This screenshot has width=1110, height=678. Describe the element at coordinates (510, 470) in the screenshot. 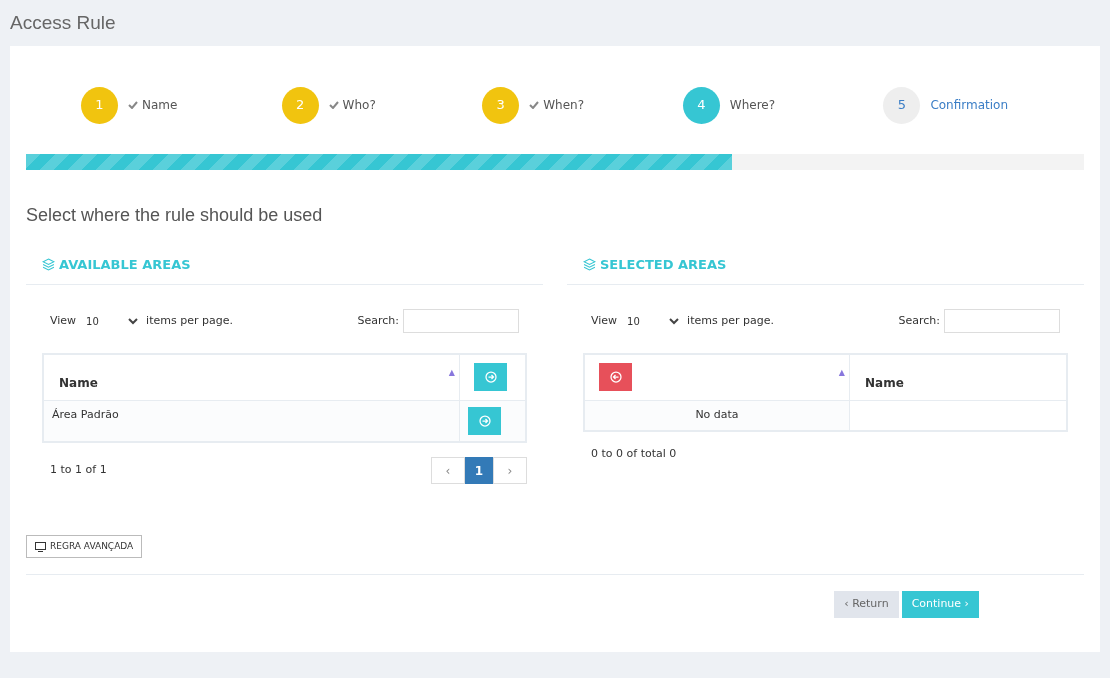

I see `page-button: ›` at that location.